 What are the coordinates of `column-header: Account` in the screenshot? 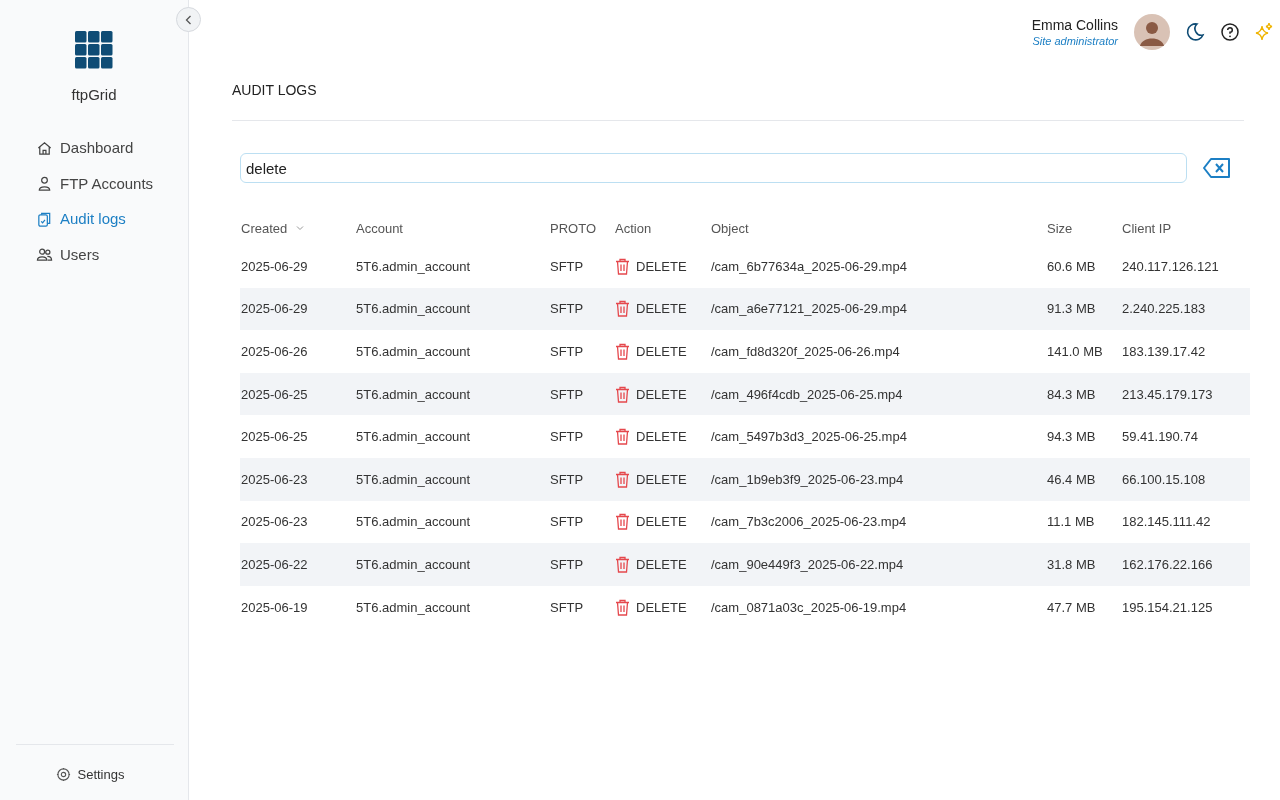 It's located at (379, 228).